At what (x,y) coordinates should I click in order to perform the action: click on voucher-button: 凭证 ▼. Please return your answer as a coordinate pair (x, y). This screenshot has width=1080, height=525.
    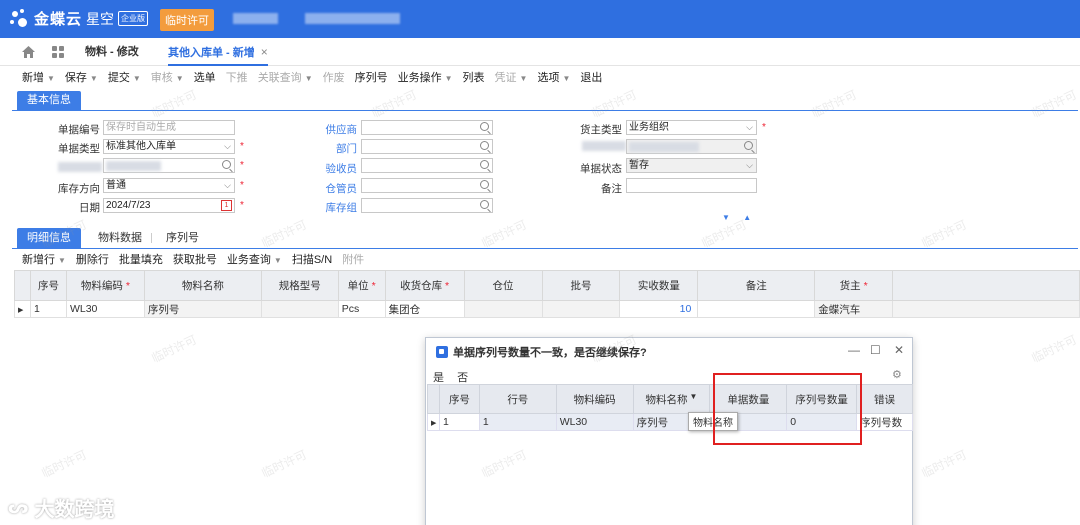
    Looking at the image, I should click on (511, 77).